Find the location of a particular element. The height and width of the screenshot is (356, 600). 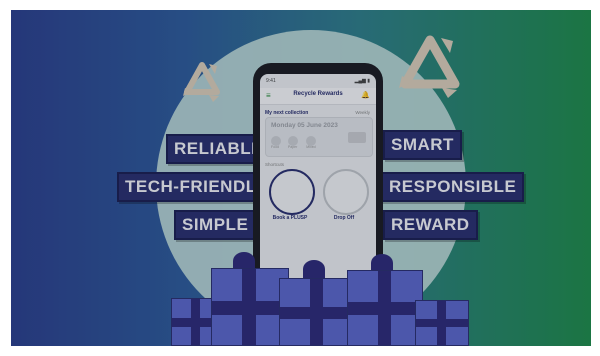

shortcuts-label: Shortcuts is located at coordinates (275, 164).